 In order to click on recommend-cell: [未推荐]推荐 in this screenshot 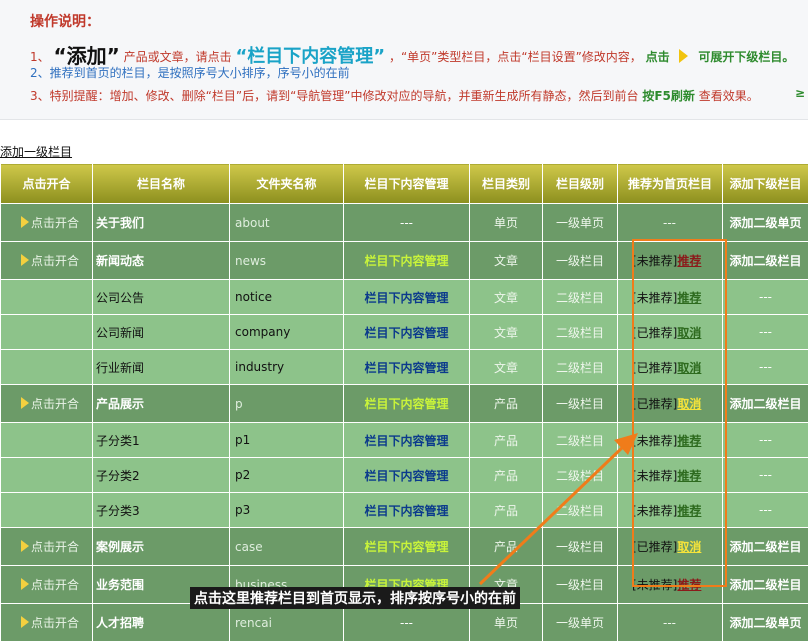, I will do `click(670, 510)`.